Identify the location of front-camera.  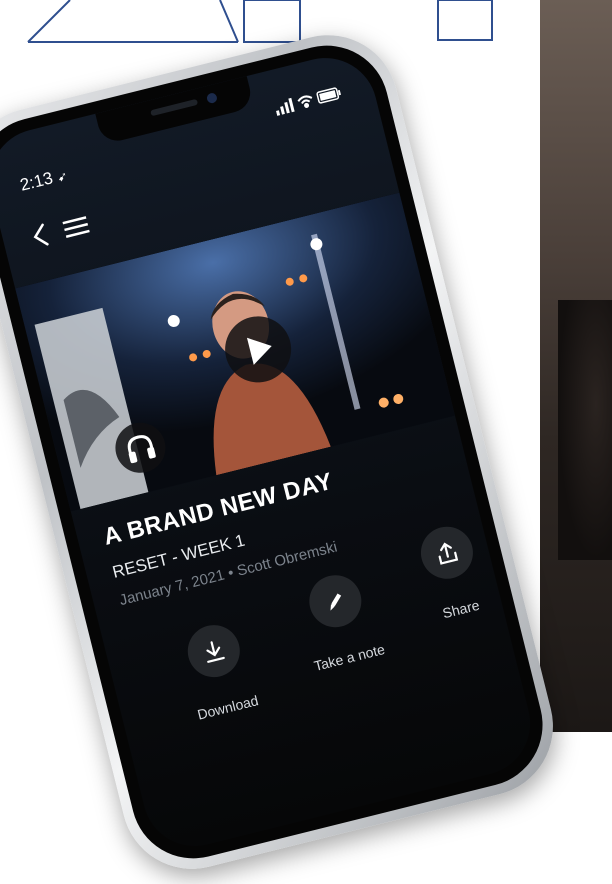
(212, 98).